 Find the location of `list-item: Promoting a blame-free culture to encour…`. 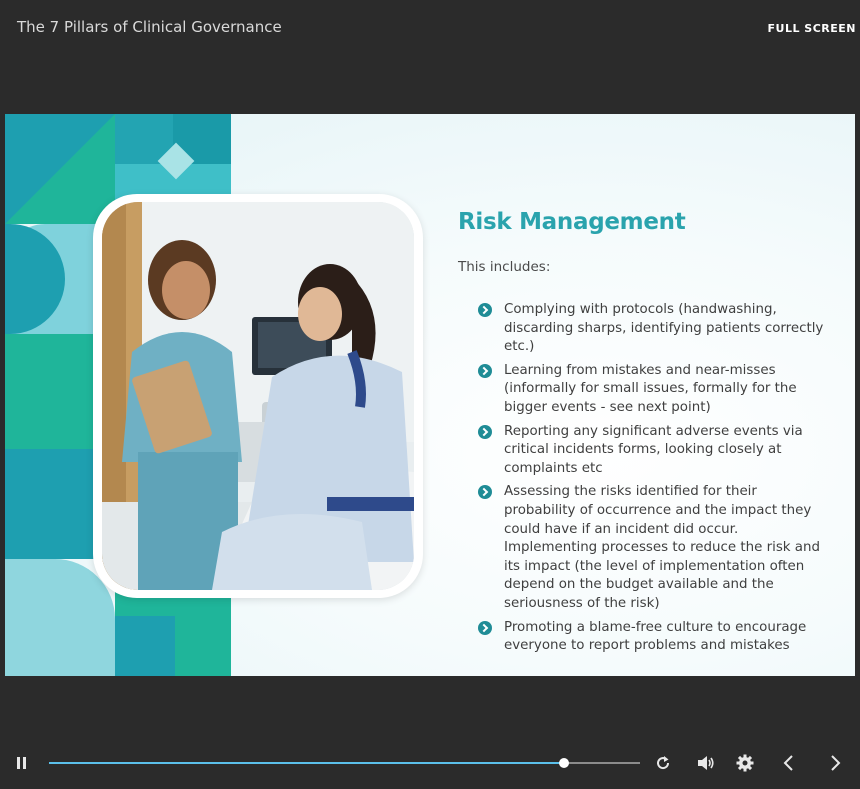

list-item: Promoting a blame-free culture to encour… is located at coordinates (653, 637).